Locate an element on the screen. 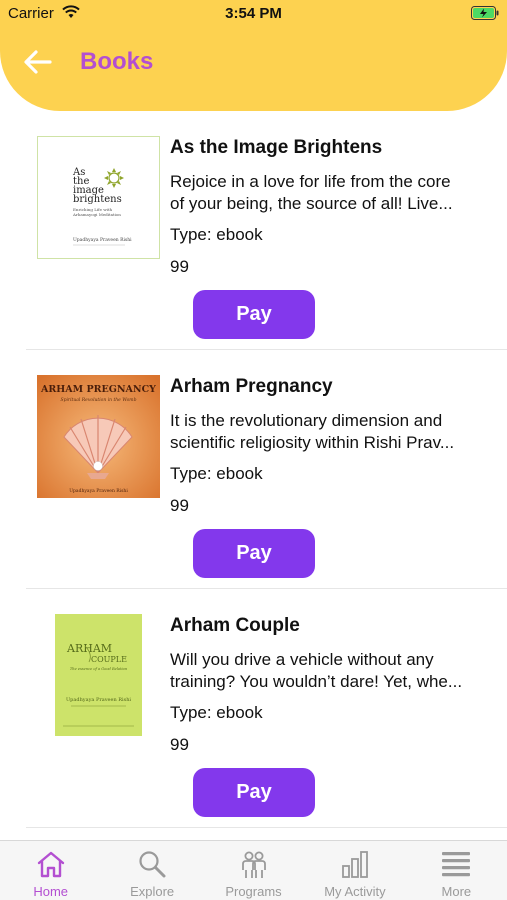 The height and width of the screenshot is (900, 507). clock: 3:54 PM is located at coordinates (253, 13).